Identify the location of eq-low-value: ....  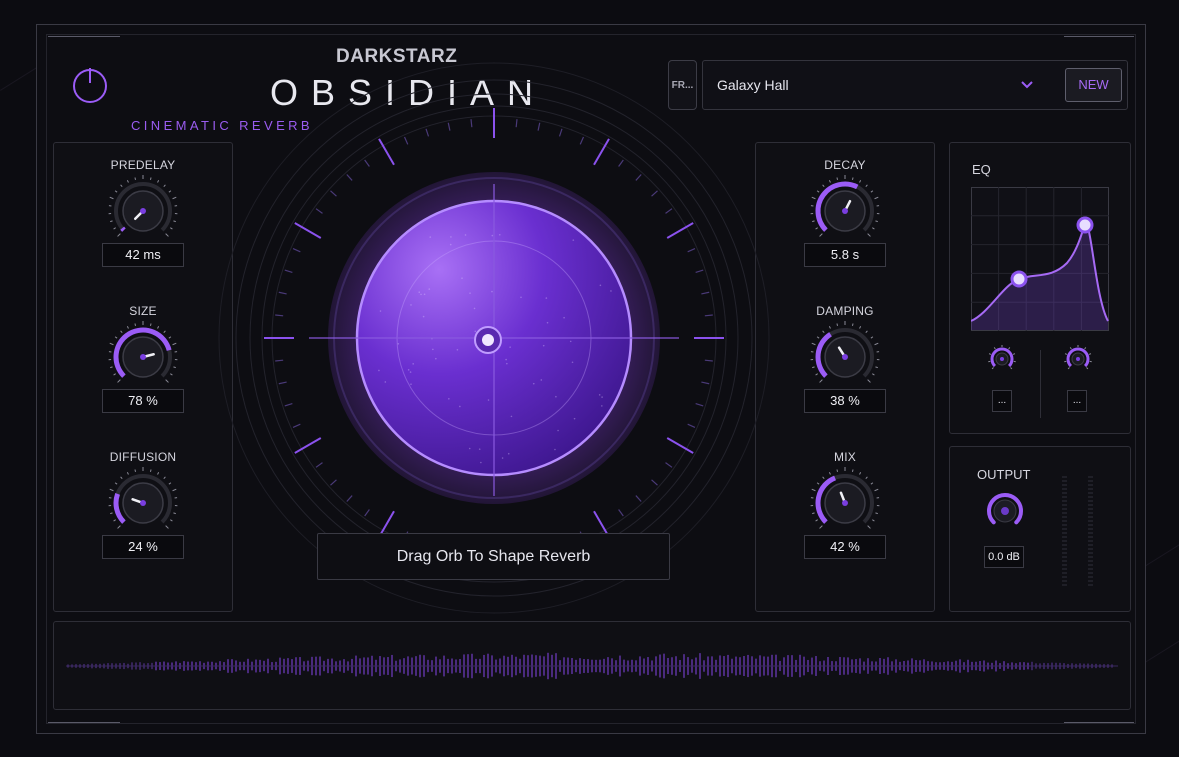
(1002, 401).